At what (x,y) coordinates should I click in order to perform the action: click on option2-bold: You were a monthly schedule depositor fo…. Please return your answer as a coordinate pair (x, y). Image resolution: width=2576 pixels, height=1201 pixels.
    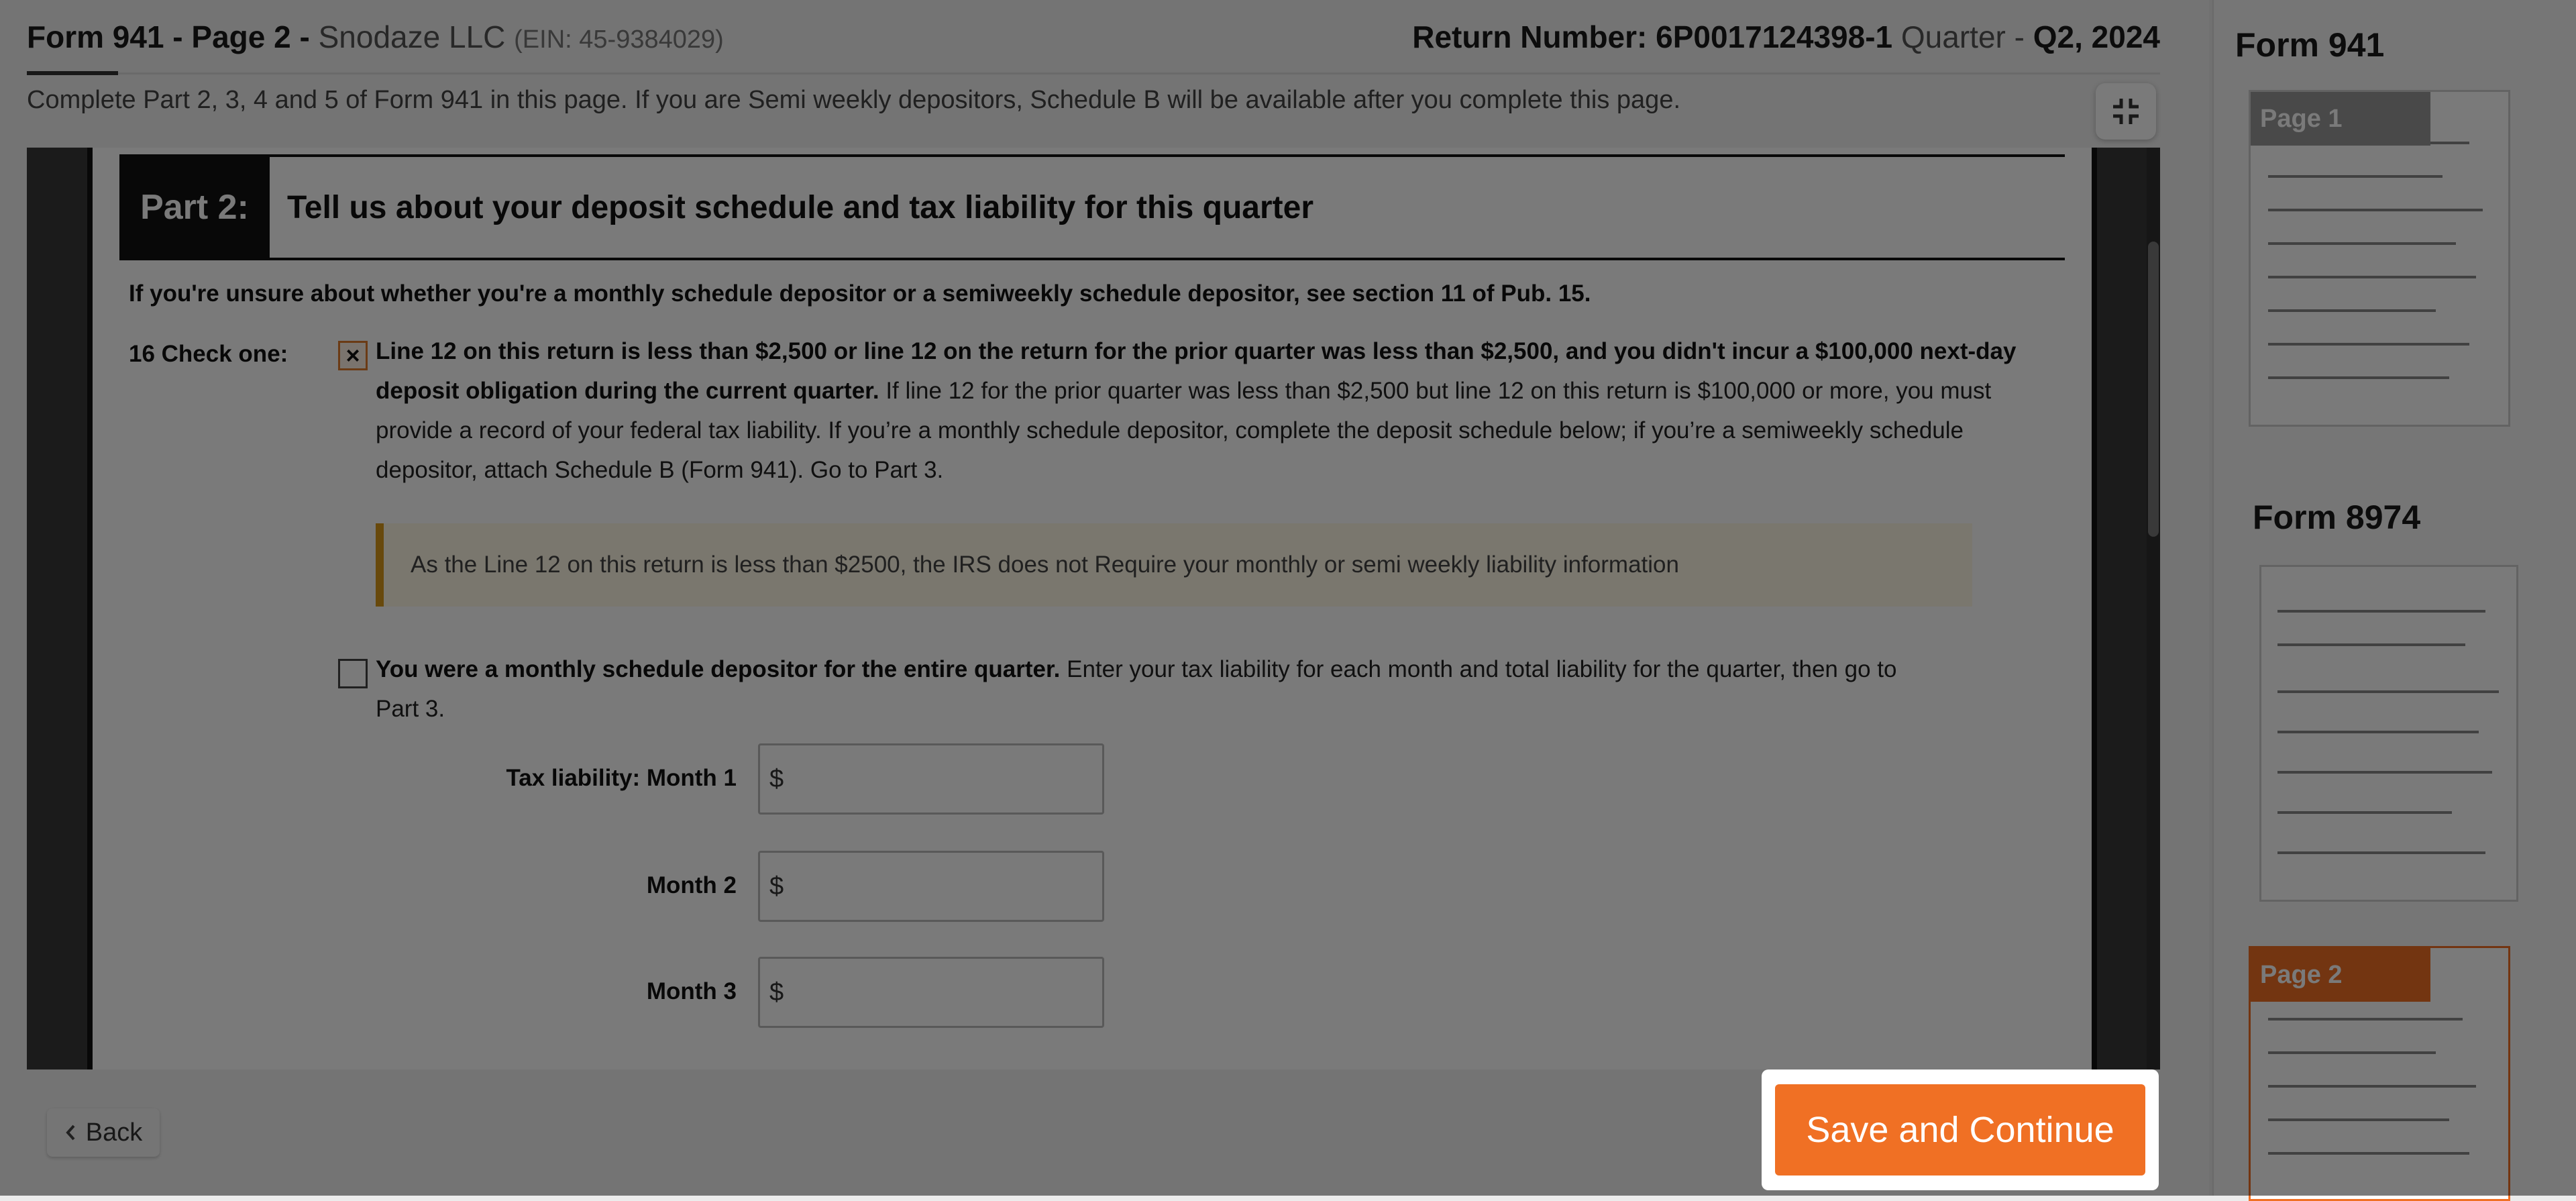
    Looking at the image, I should click on (718, 669).